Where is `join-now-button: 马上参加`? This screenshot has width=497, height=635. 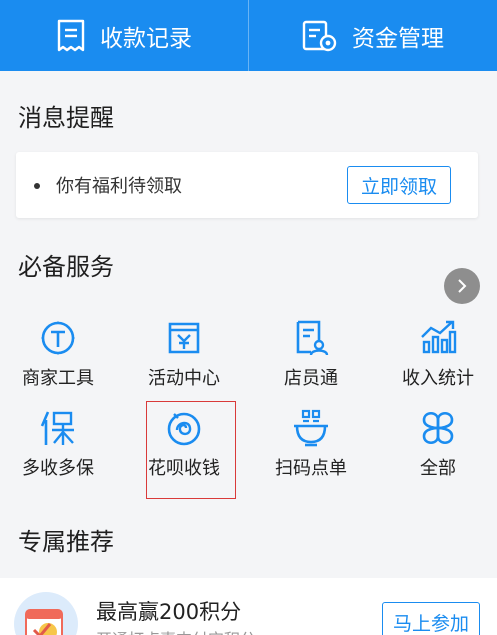 join-now-button: 马上参加 is located at coordinates (431, 618).